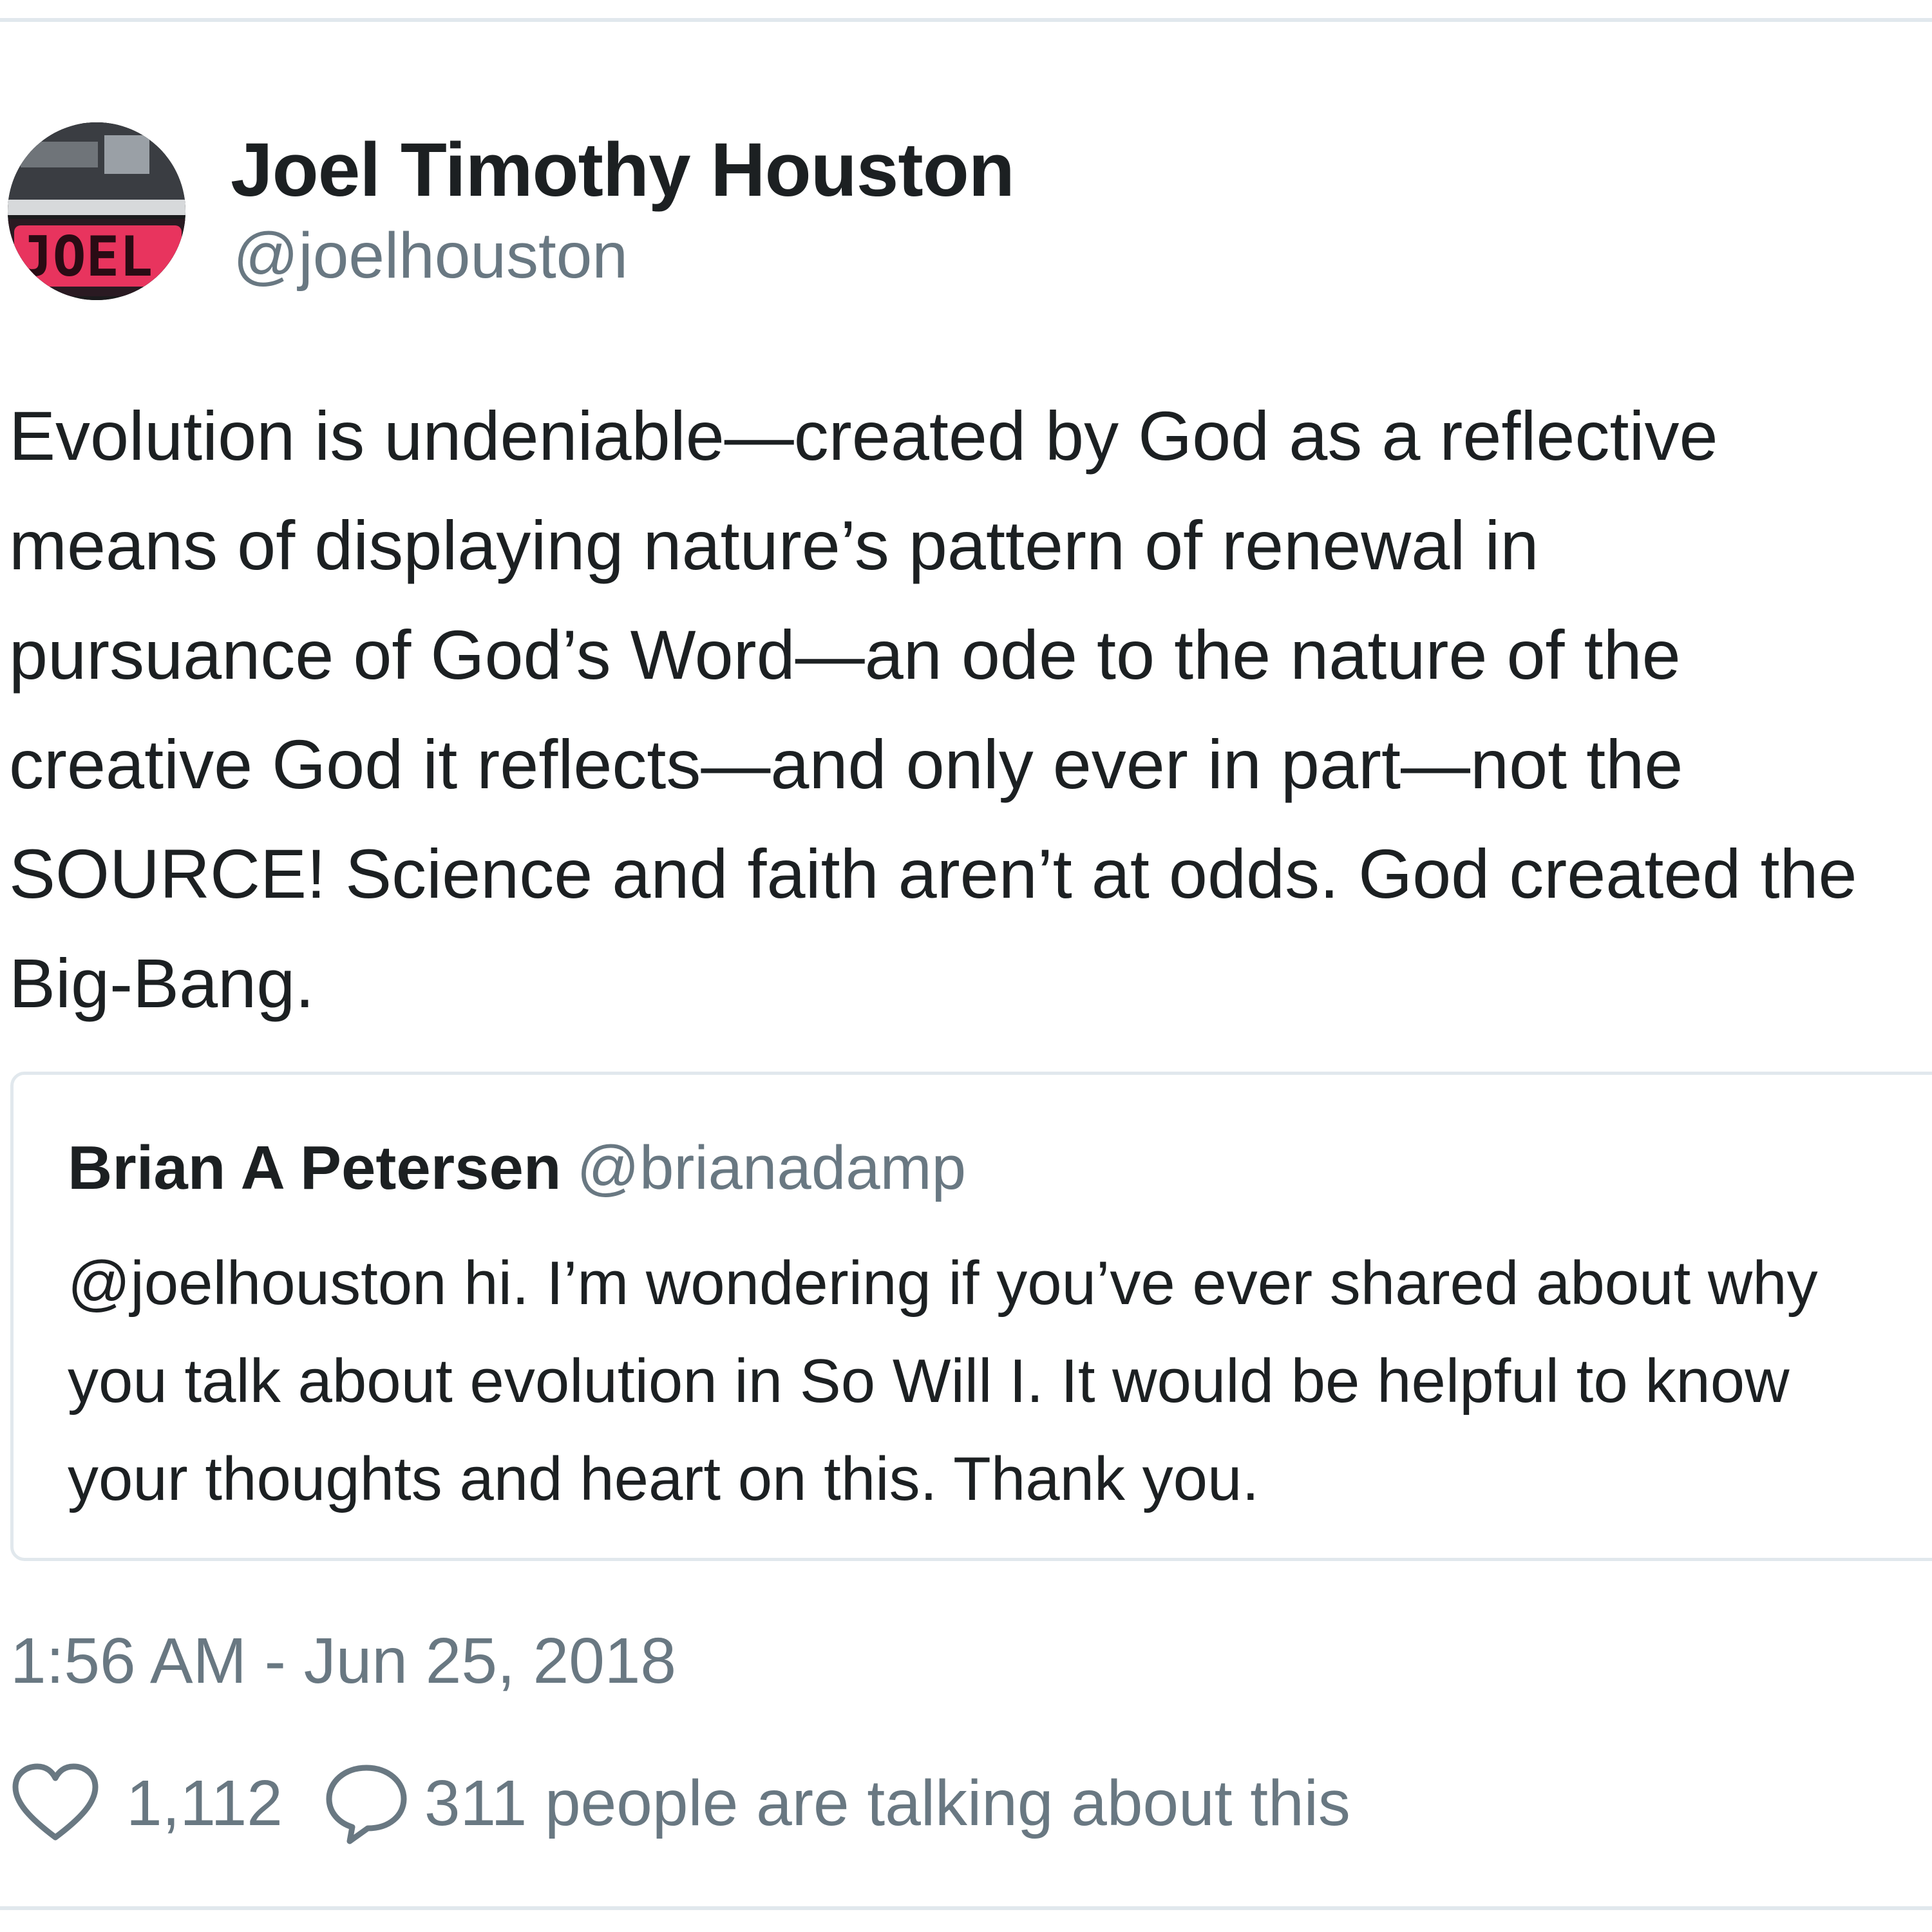  Describe the element at coordinates (86, 257) in the screenshot. I see `avatar-logo-text: JOEL` at that location.